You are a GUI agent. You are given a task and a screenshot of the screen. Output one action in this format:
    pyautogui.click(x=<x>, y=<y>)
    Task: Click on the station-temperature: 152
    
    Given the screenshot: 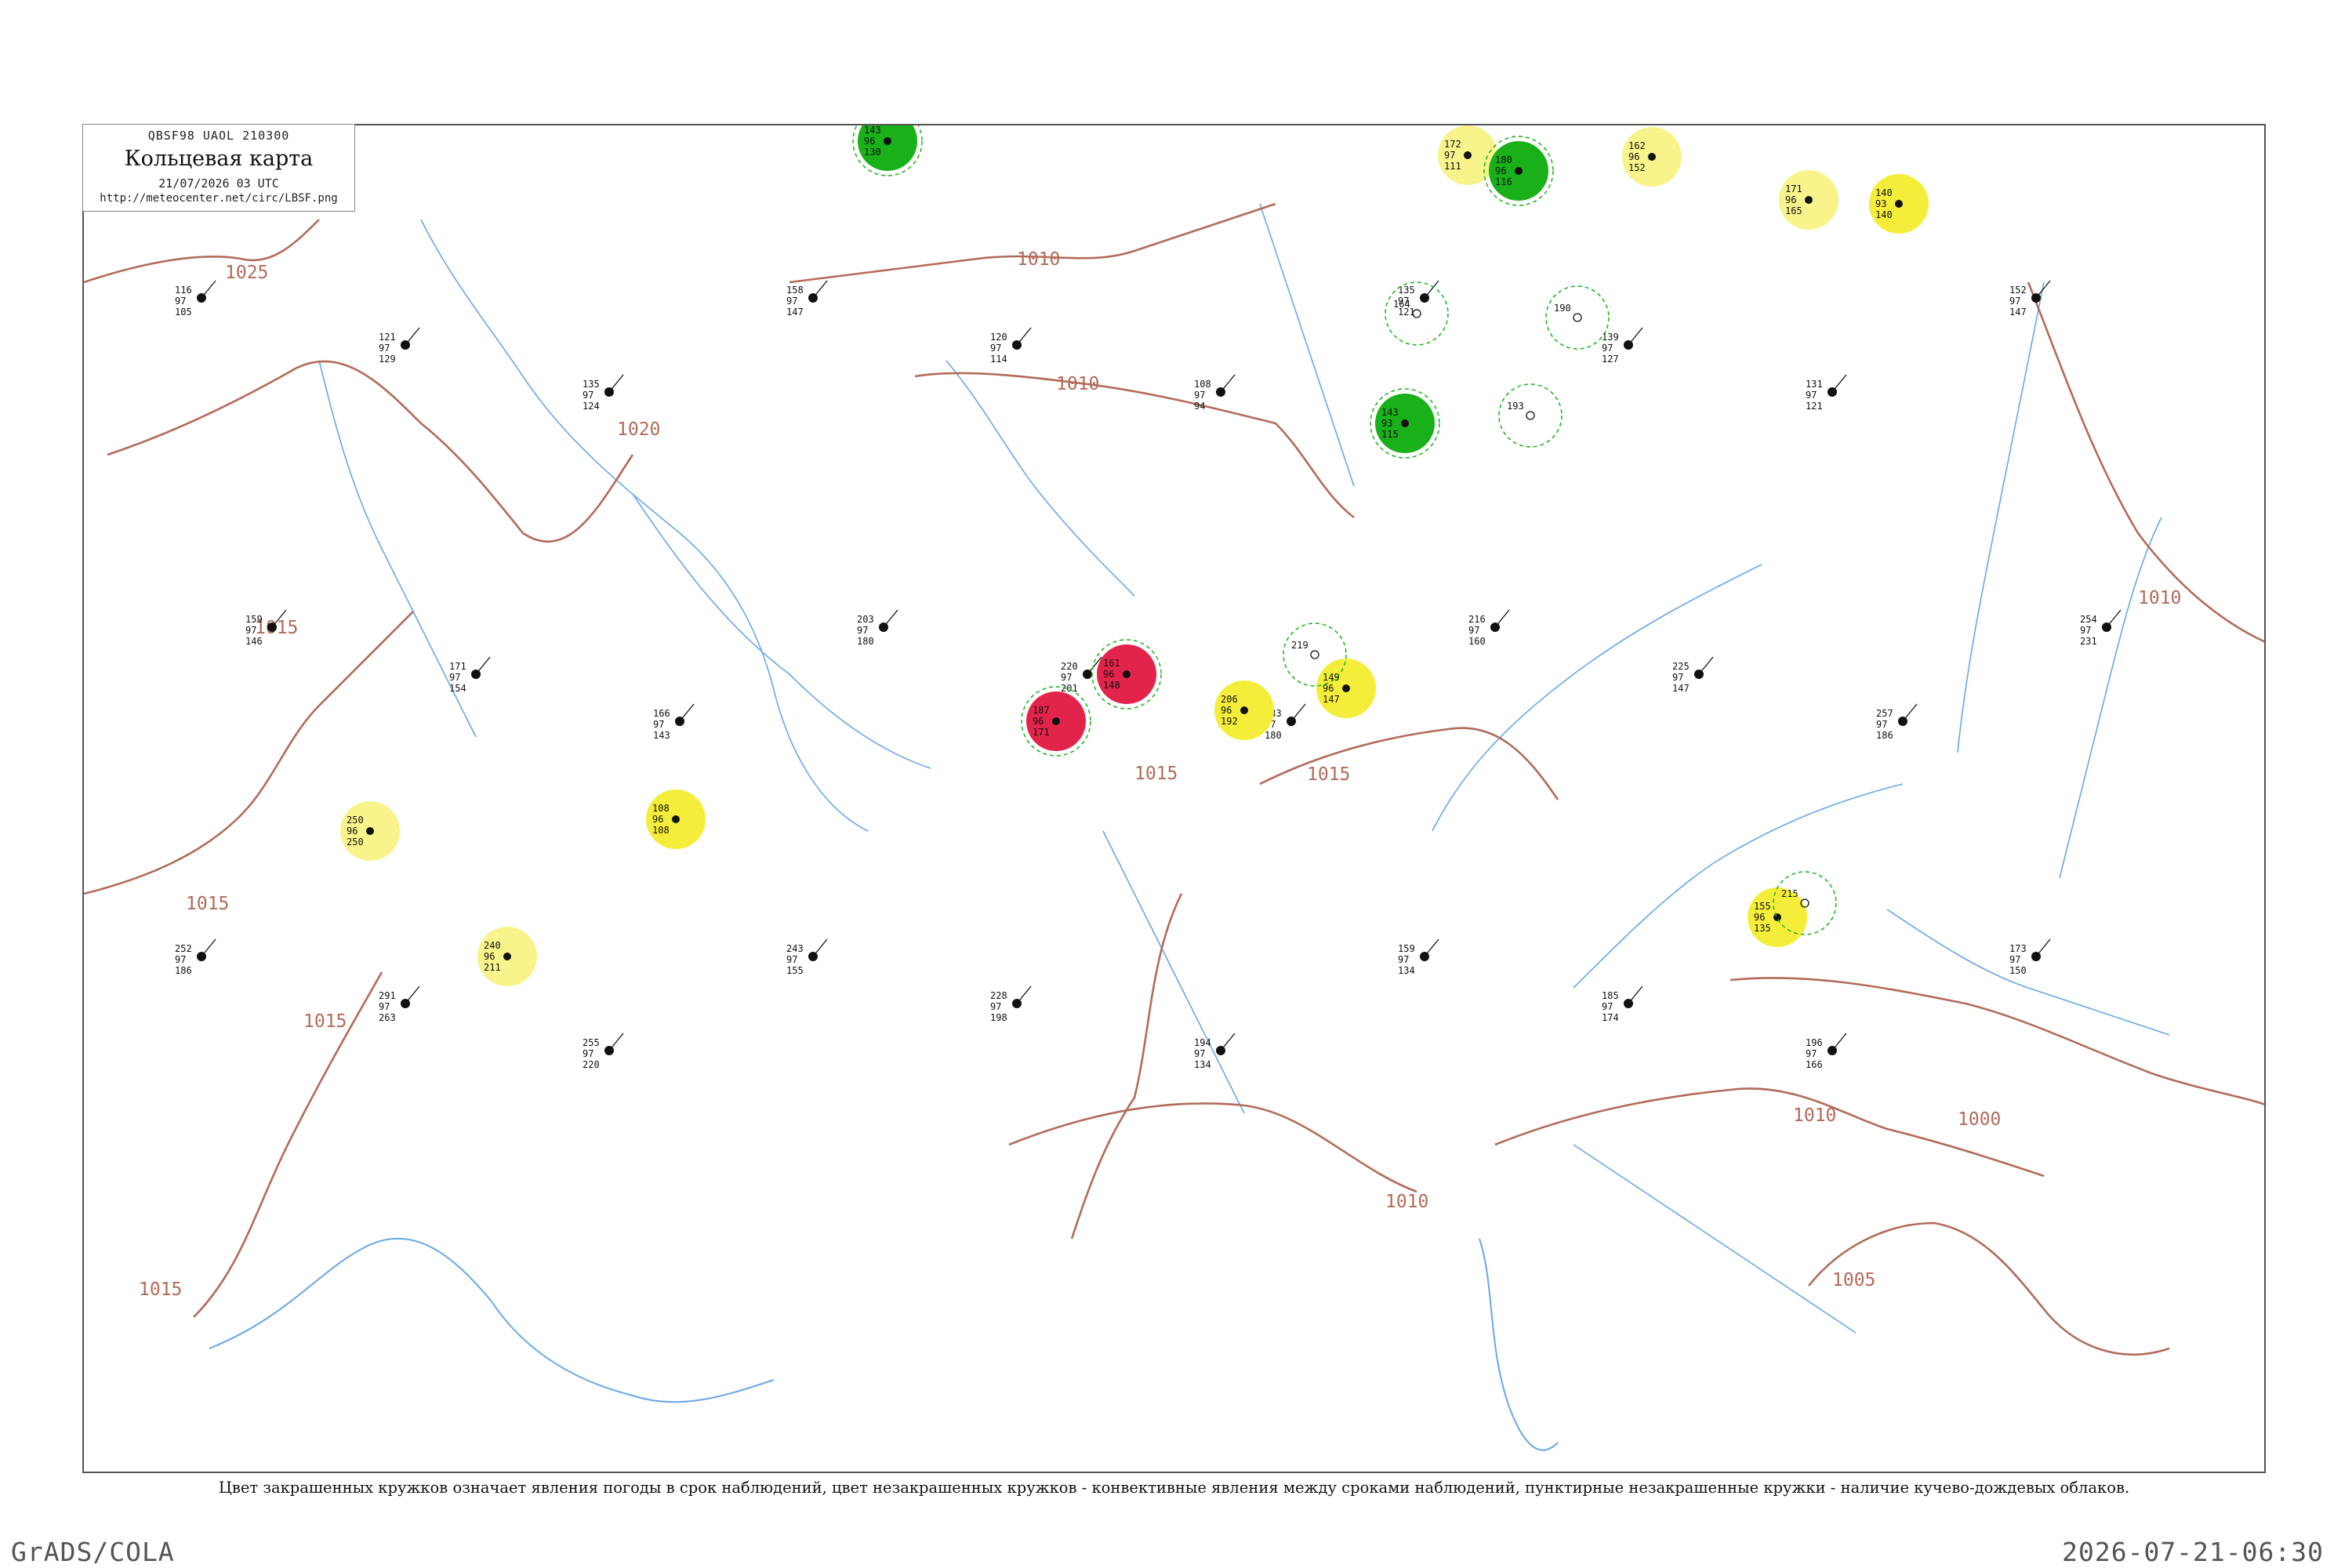 What is the action you would take?
    pyautogui.click(x=2018, y=290)
    